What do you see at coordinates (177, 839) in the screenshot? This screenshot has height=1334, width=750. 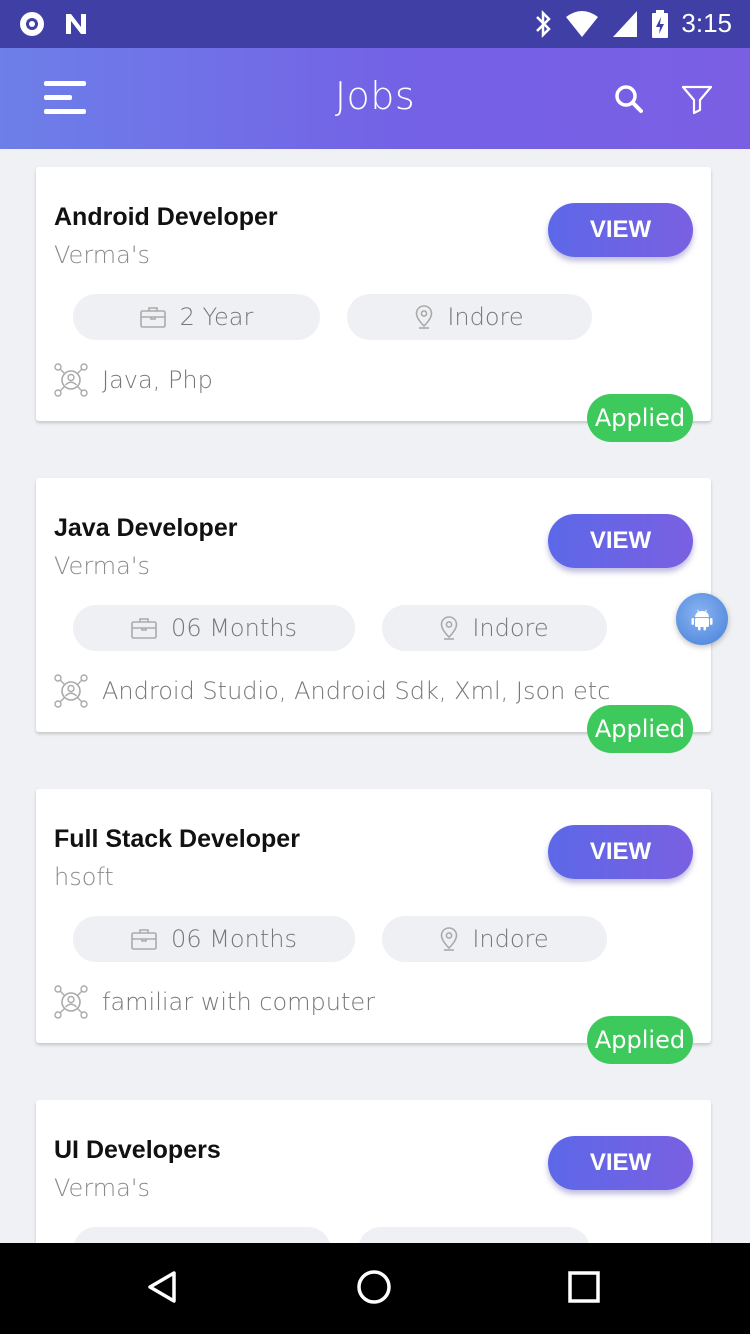 I see `job-title: Full Stack Developer` at bounding box center [177, 839].